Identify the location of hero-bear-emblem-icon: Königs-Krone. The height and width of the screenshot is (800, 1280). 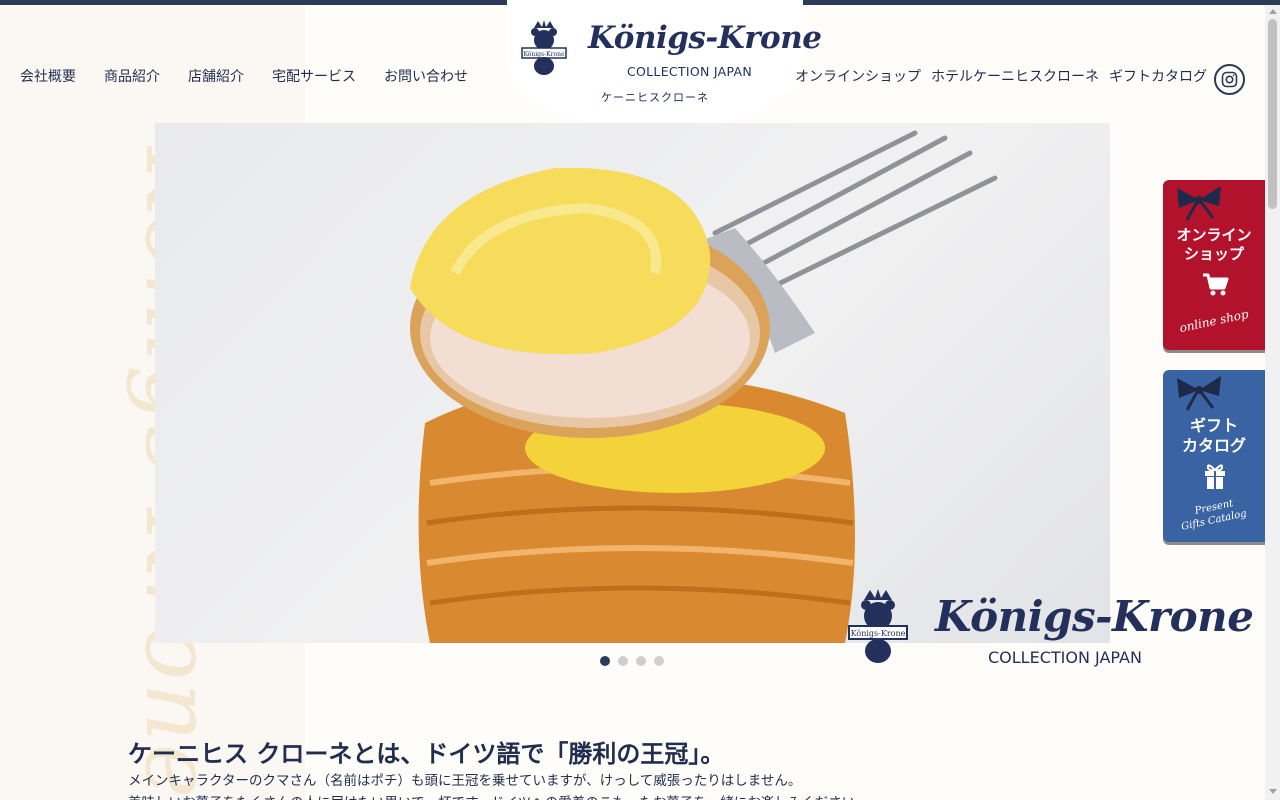
(878, 626).